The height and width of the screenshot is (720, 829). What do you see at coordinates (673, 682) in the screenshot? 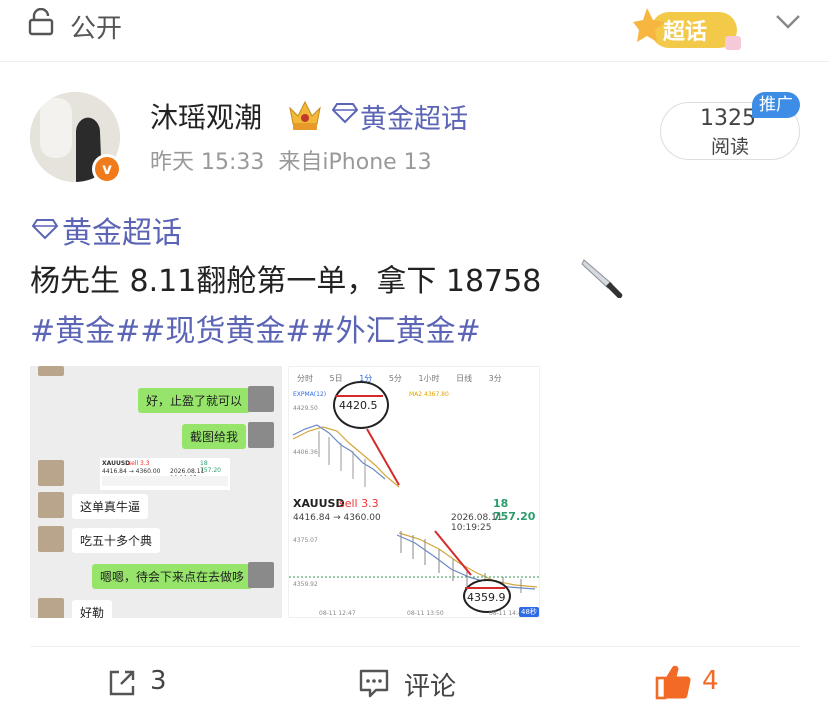
I see `thumbs-up-icon` at bounding box center [673, 682].